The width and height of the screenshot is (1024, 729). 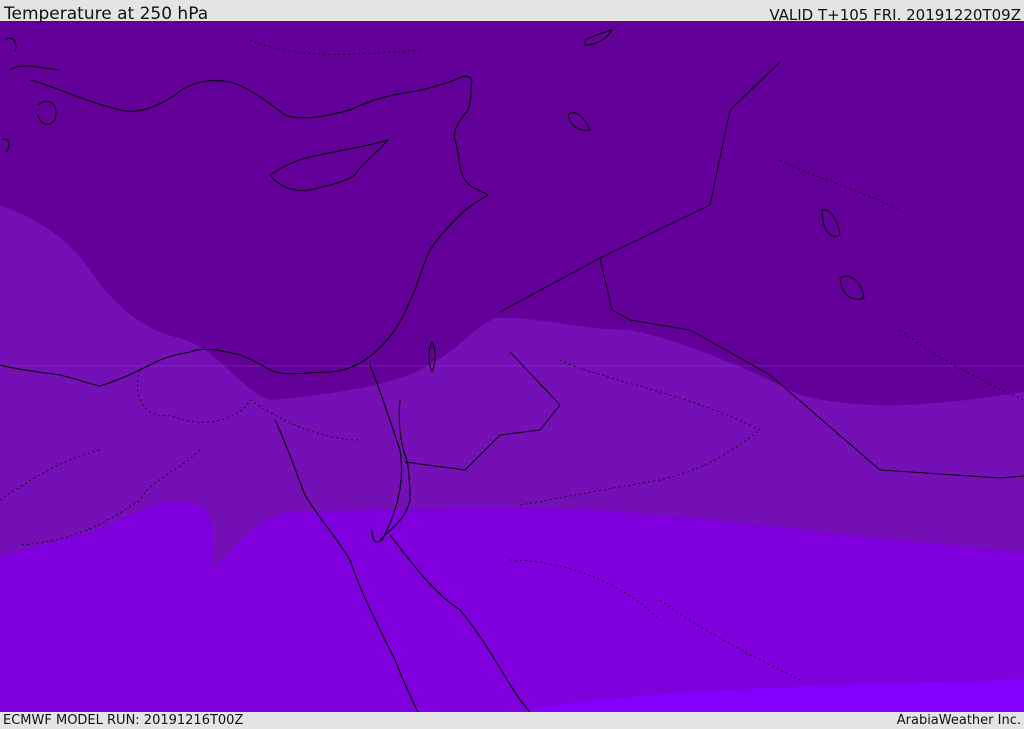 What do you see at coordinates (123, 720) in the screenshot?
I see `model-run-label: ECMWF MODEL RUN: 20191216T00Z` at bounding box center [123, 720].